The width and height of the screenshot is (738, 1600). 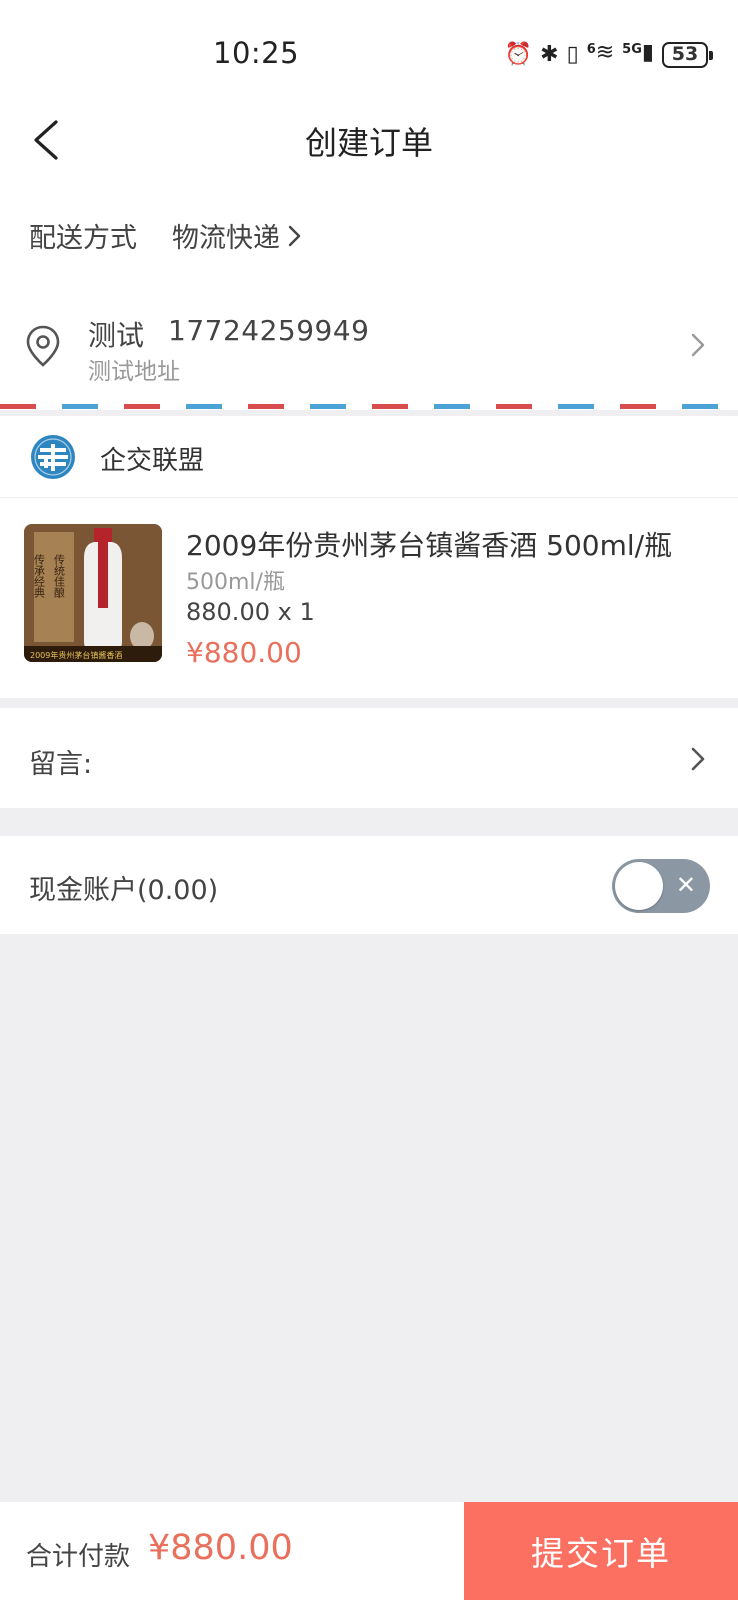 I want to click on message-label: 留言:, so click(x=61, y=764).